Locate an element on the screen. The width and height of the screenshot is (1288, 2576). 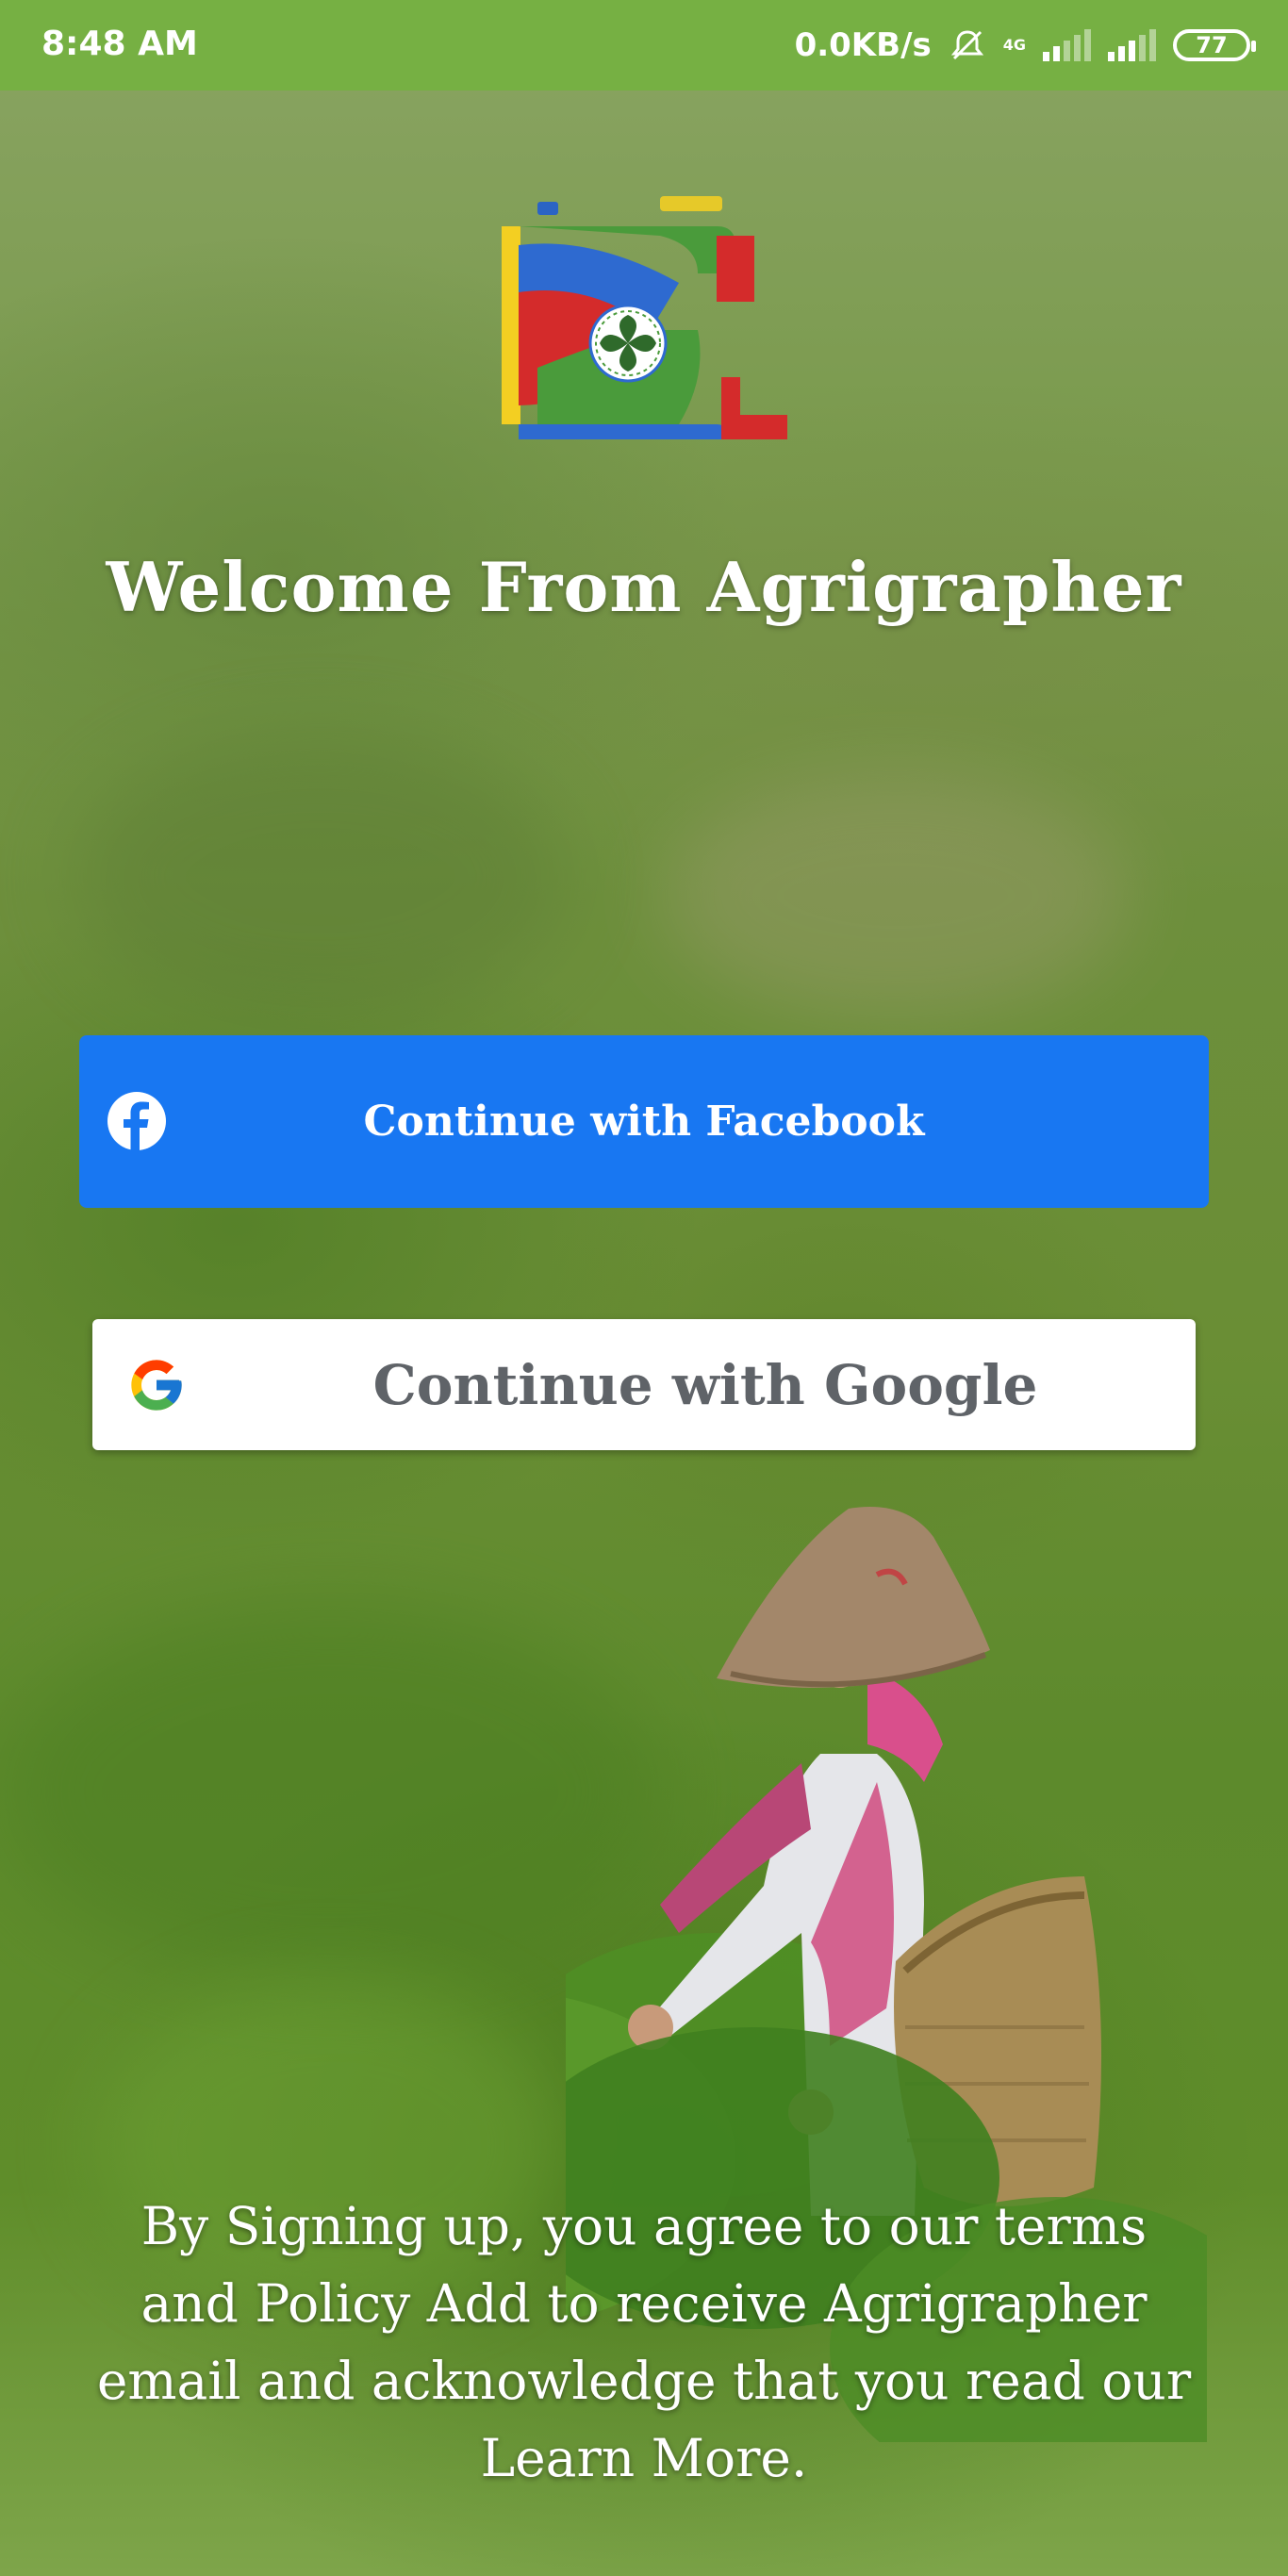
status-icons: 0.0KB/s 4G 77 is located at coordinates (1025, 45).